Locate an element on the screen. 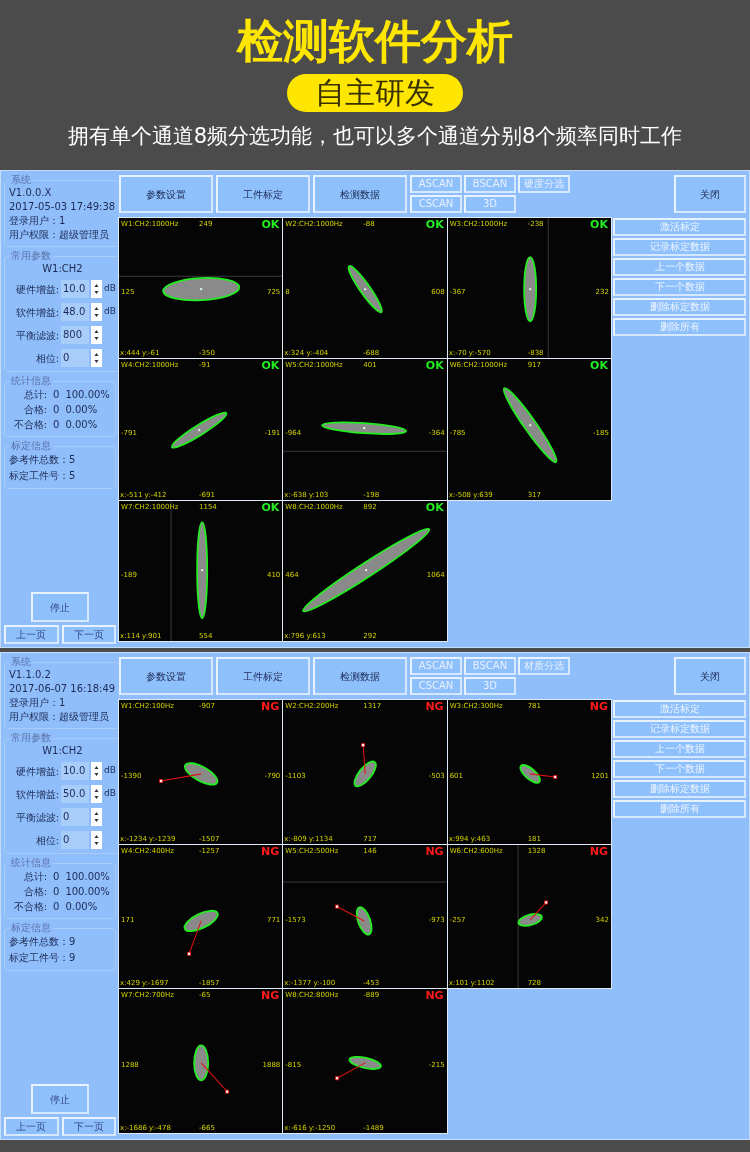 The image size is (750, 1152). stat-label: 合格: is located at coordinates (34, 410).